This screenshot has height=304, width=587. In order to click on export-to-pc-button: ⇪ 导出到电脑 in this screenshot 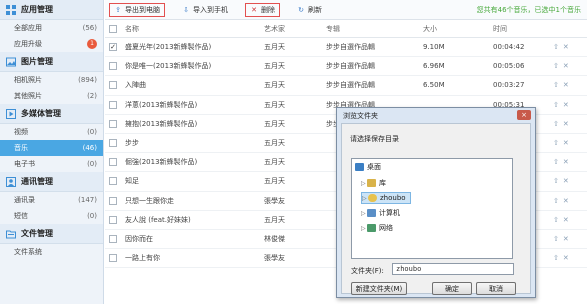, I will do `click(137, 9)`.